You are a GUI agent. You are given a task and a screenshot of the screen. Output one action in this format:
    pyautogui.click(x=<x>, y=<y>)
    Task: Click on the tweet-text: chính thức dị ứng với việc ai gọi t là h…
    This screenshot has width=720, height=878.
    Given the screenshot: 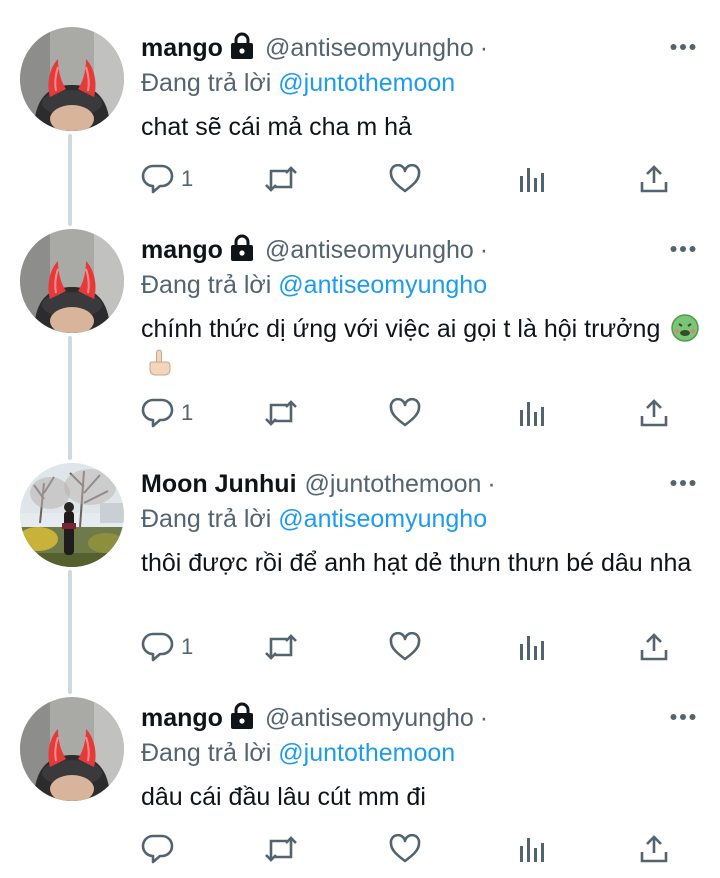 What is the action you would take?
    pyautogui.click(x=420, y=346)
    